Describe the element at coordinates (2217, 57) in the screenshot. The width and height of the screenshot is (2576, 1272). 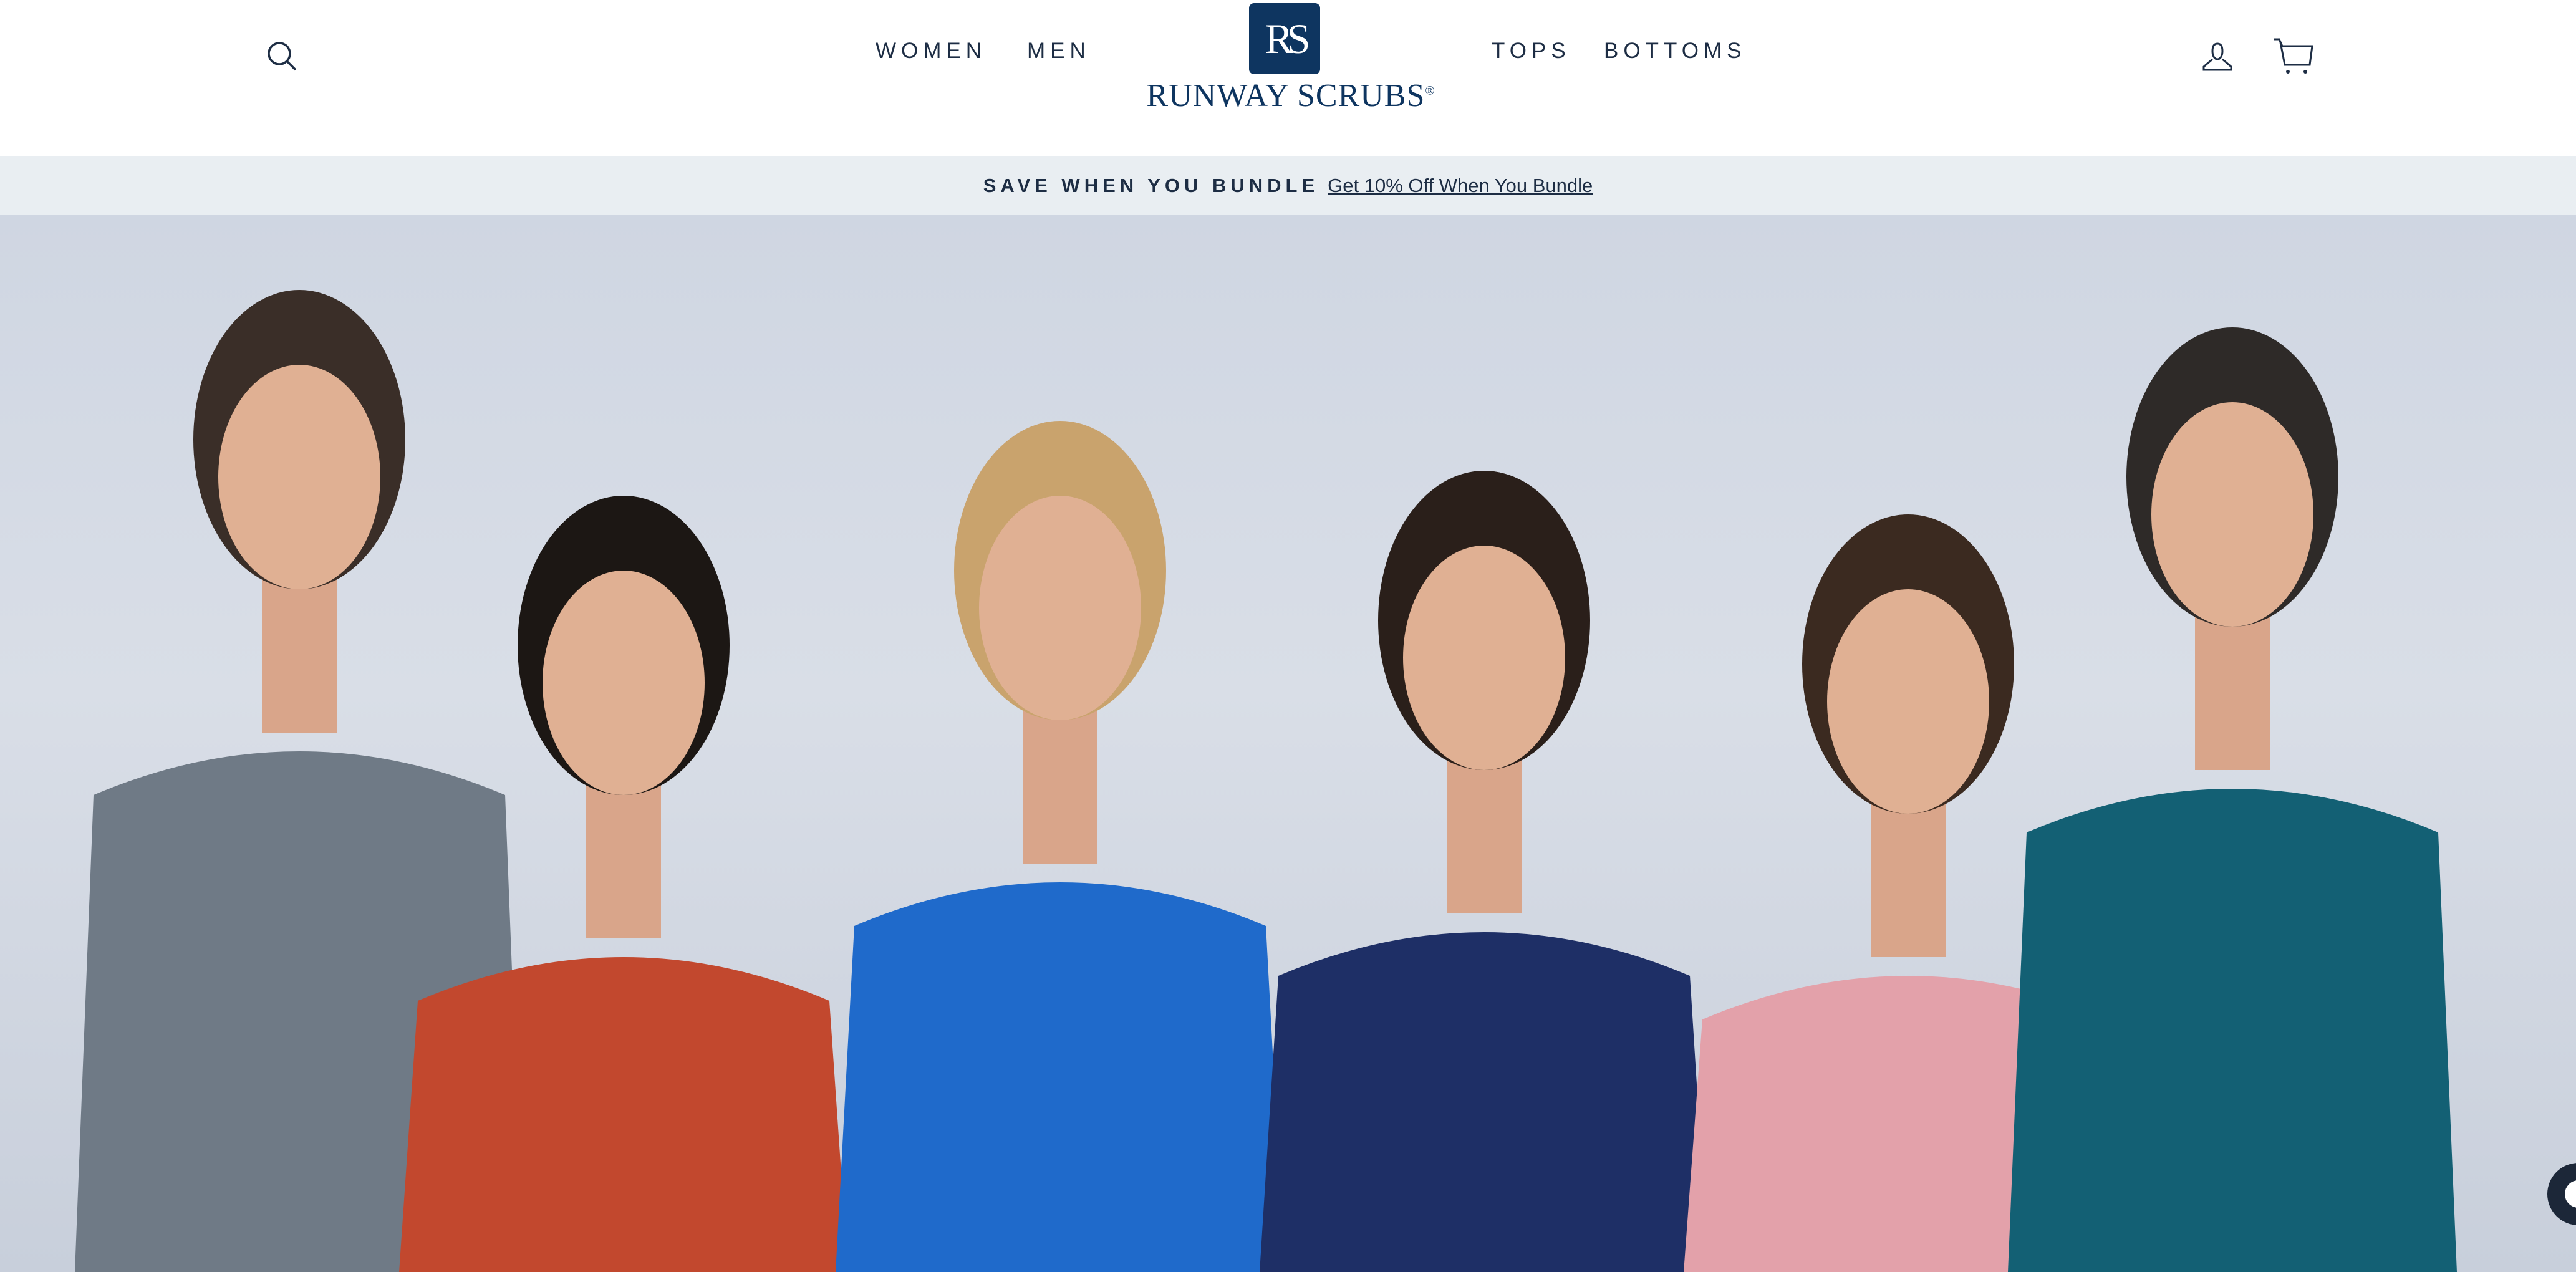
I see `user-icon` at that location.